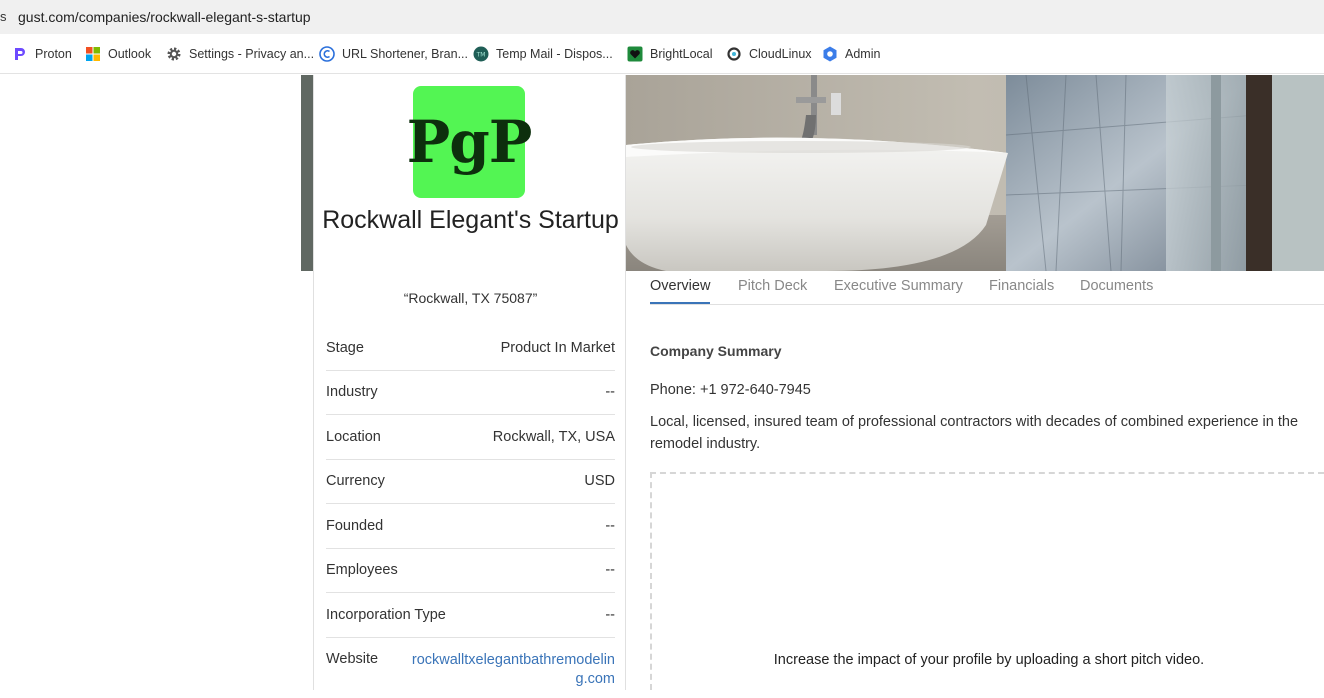 The width and height of the screenshot is (1324, 698). What do you see at coordinates (470, 526) in the screenshot?
I see `info-row-founded: Founded --` at bounding box center [470, 526].